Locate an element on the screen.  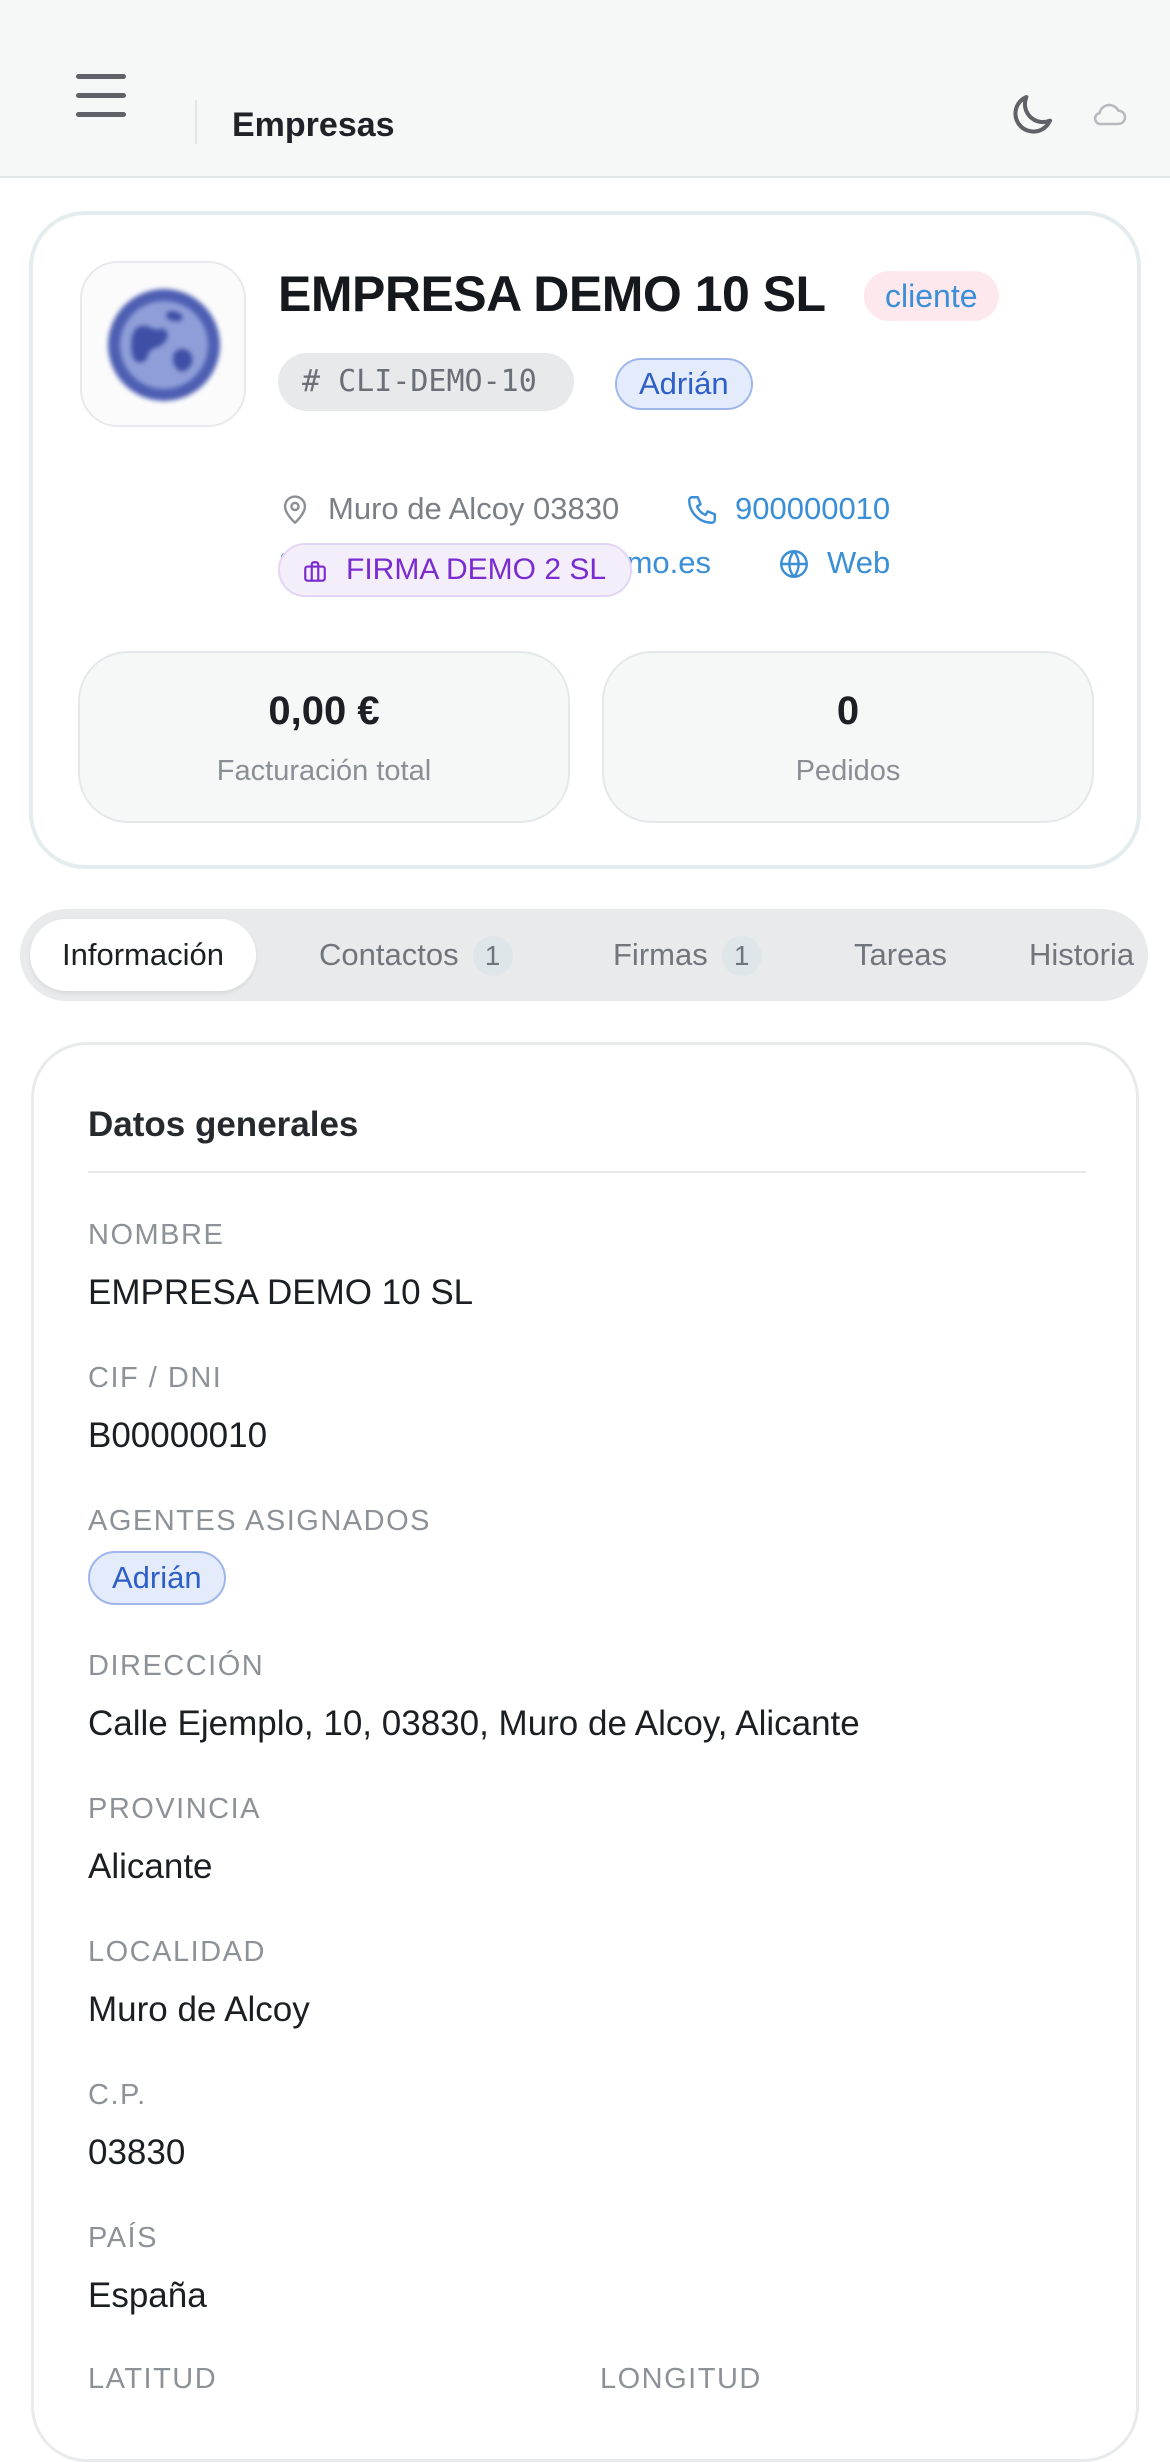
section-divider is located at coordinates (587, 1172).